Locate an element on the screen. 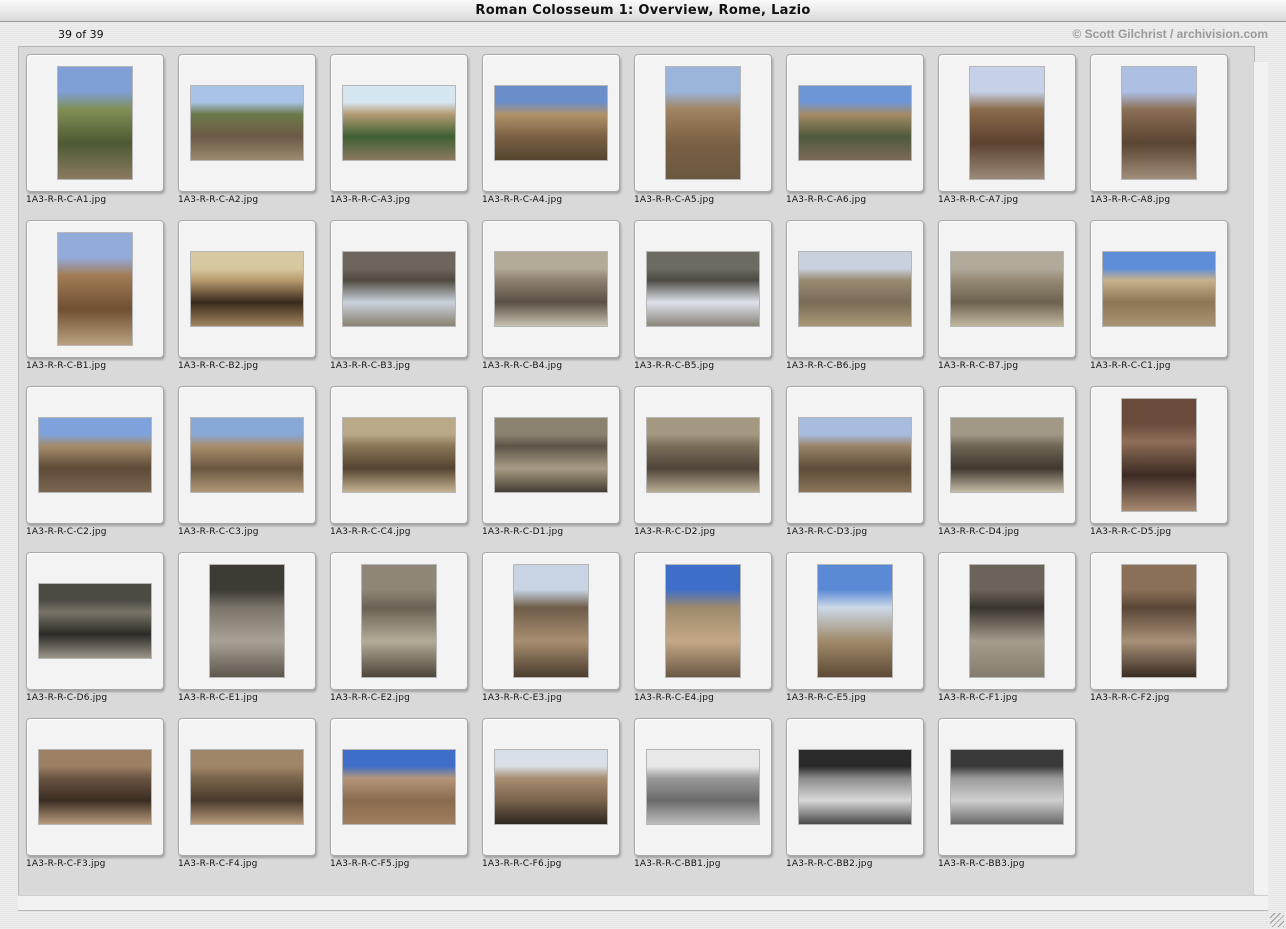  thumbnail-item: 1A3-R-R-C-A7.jpg is located at coordinates (1008, 135).